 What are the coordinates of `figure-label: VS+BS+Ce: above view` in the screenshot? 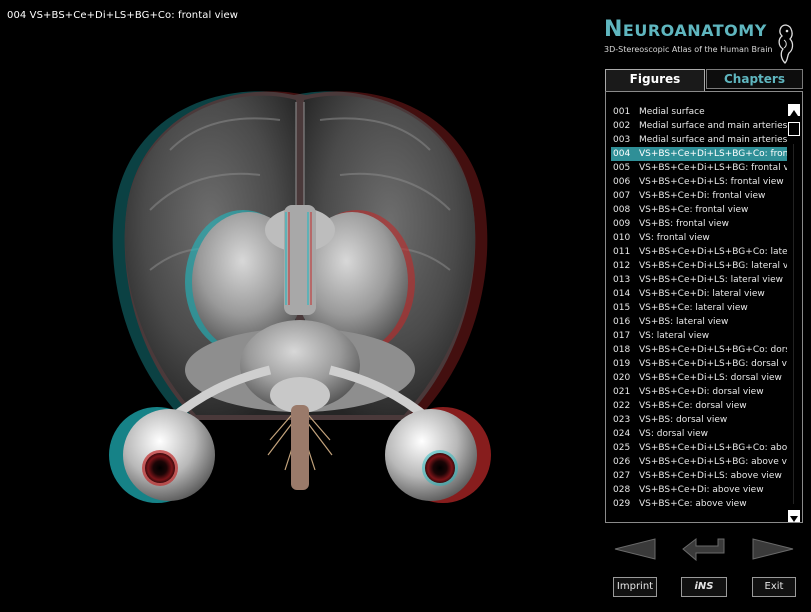 It's located at (693, 504).